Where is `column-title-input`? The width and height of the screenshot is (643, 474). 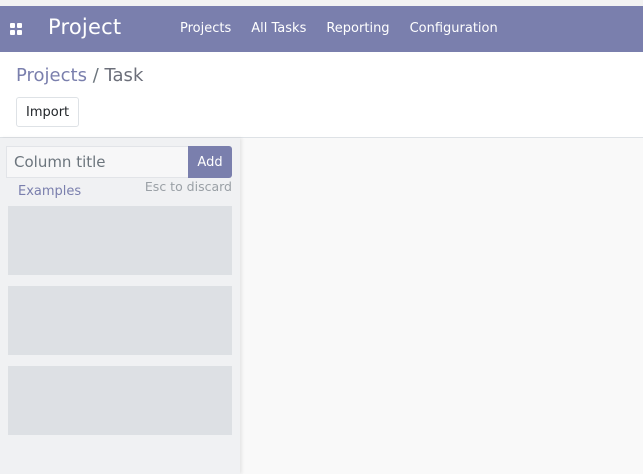
column-title-input is located at coordinates (97, 162).